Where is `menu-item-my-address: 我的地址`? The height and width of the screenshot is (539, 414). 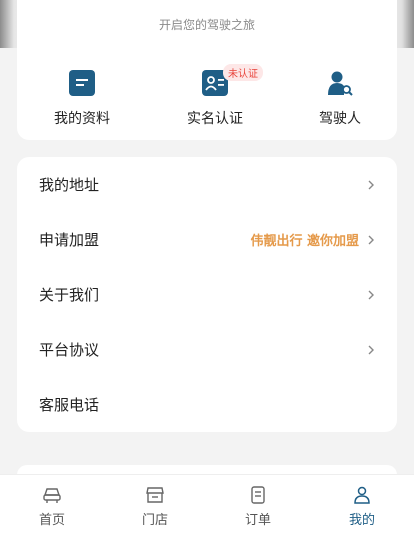 menu-item-my-address: 我的地址 is located at coordinates (207, 184).